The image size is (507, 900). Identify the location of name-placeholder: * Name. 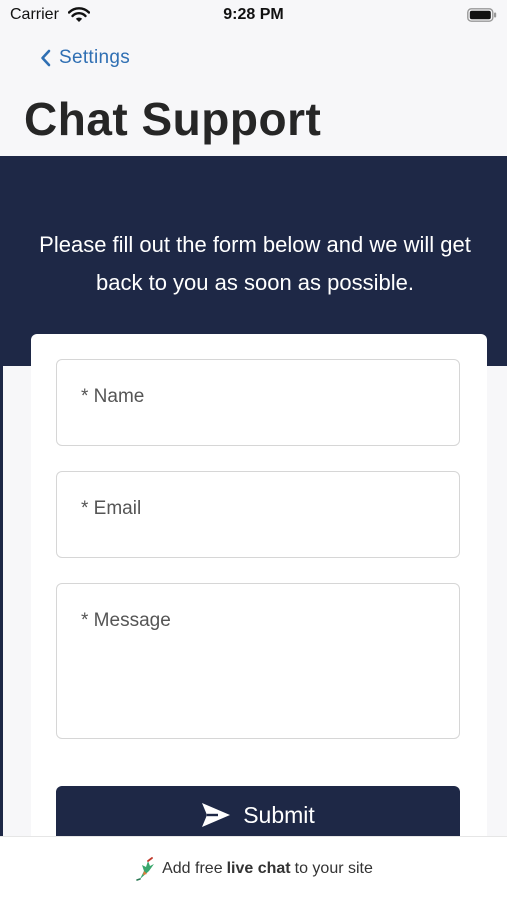
(113, 396).